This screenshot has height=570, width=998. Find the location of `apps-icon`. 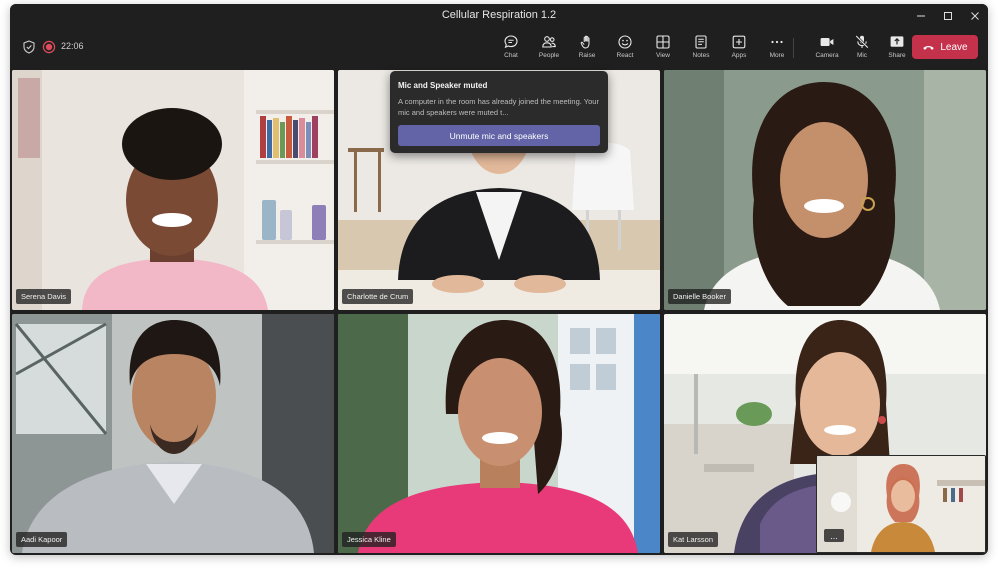

apps-icon is located at coordinates (739, 42).